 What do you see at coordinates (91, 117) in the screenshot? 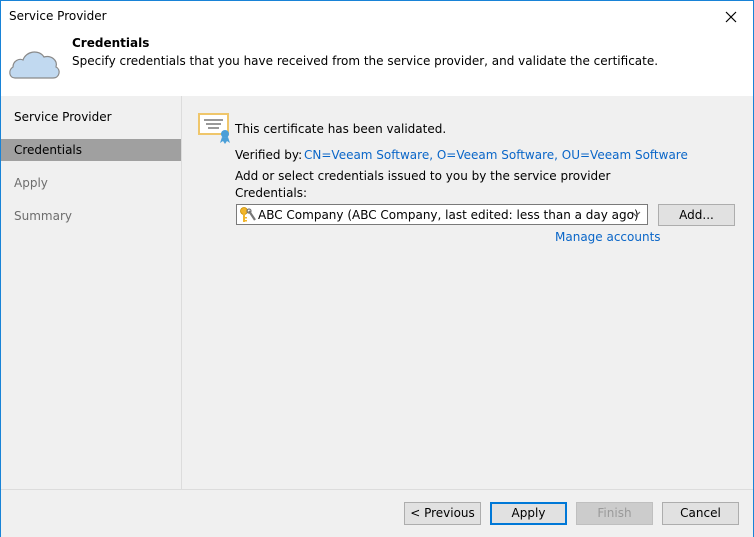
I see `step-service-provider: Service Provider` at bounding box center [91, 117].